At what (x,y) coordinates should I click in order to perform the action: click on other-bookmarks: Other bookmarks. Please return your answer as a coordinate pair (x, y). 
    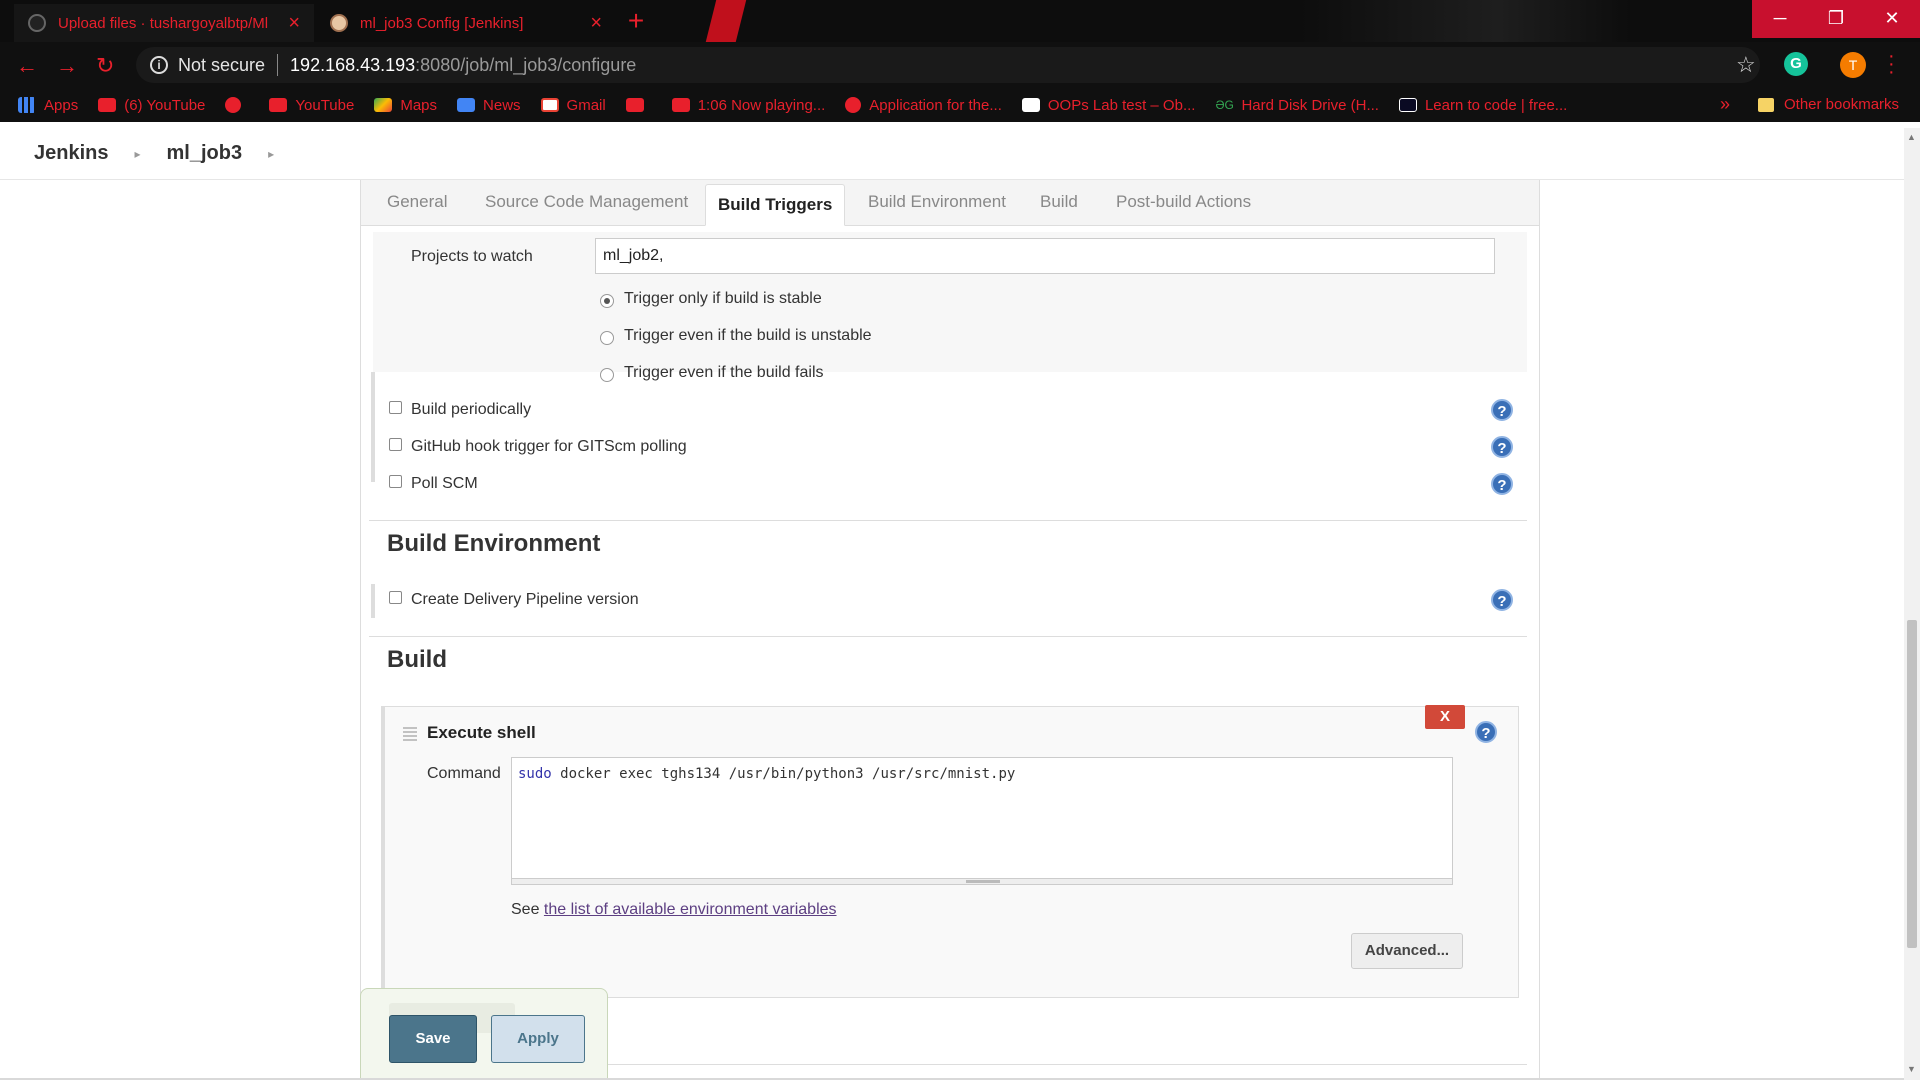
    Looking at the image, I should click on (1828, 104).